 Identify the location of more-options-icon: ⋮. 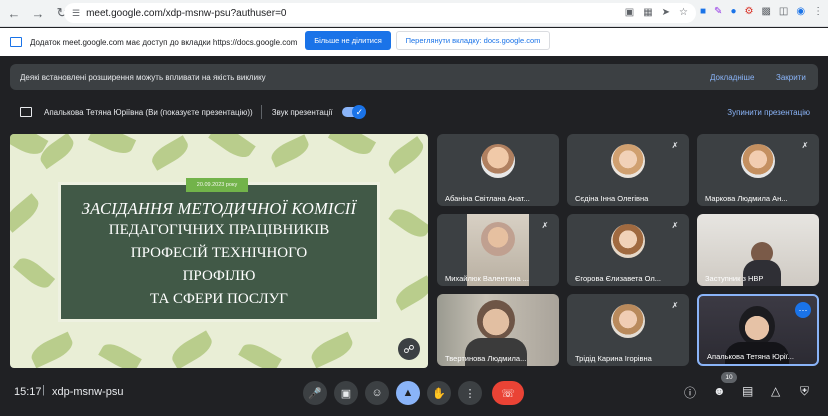
(470, 393).